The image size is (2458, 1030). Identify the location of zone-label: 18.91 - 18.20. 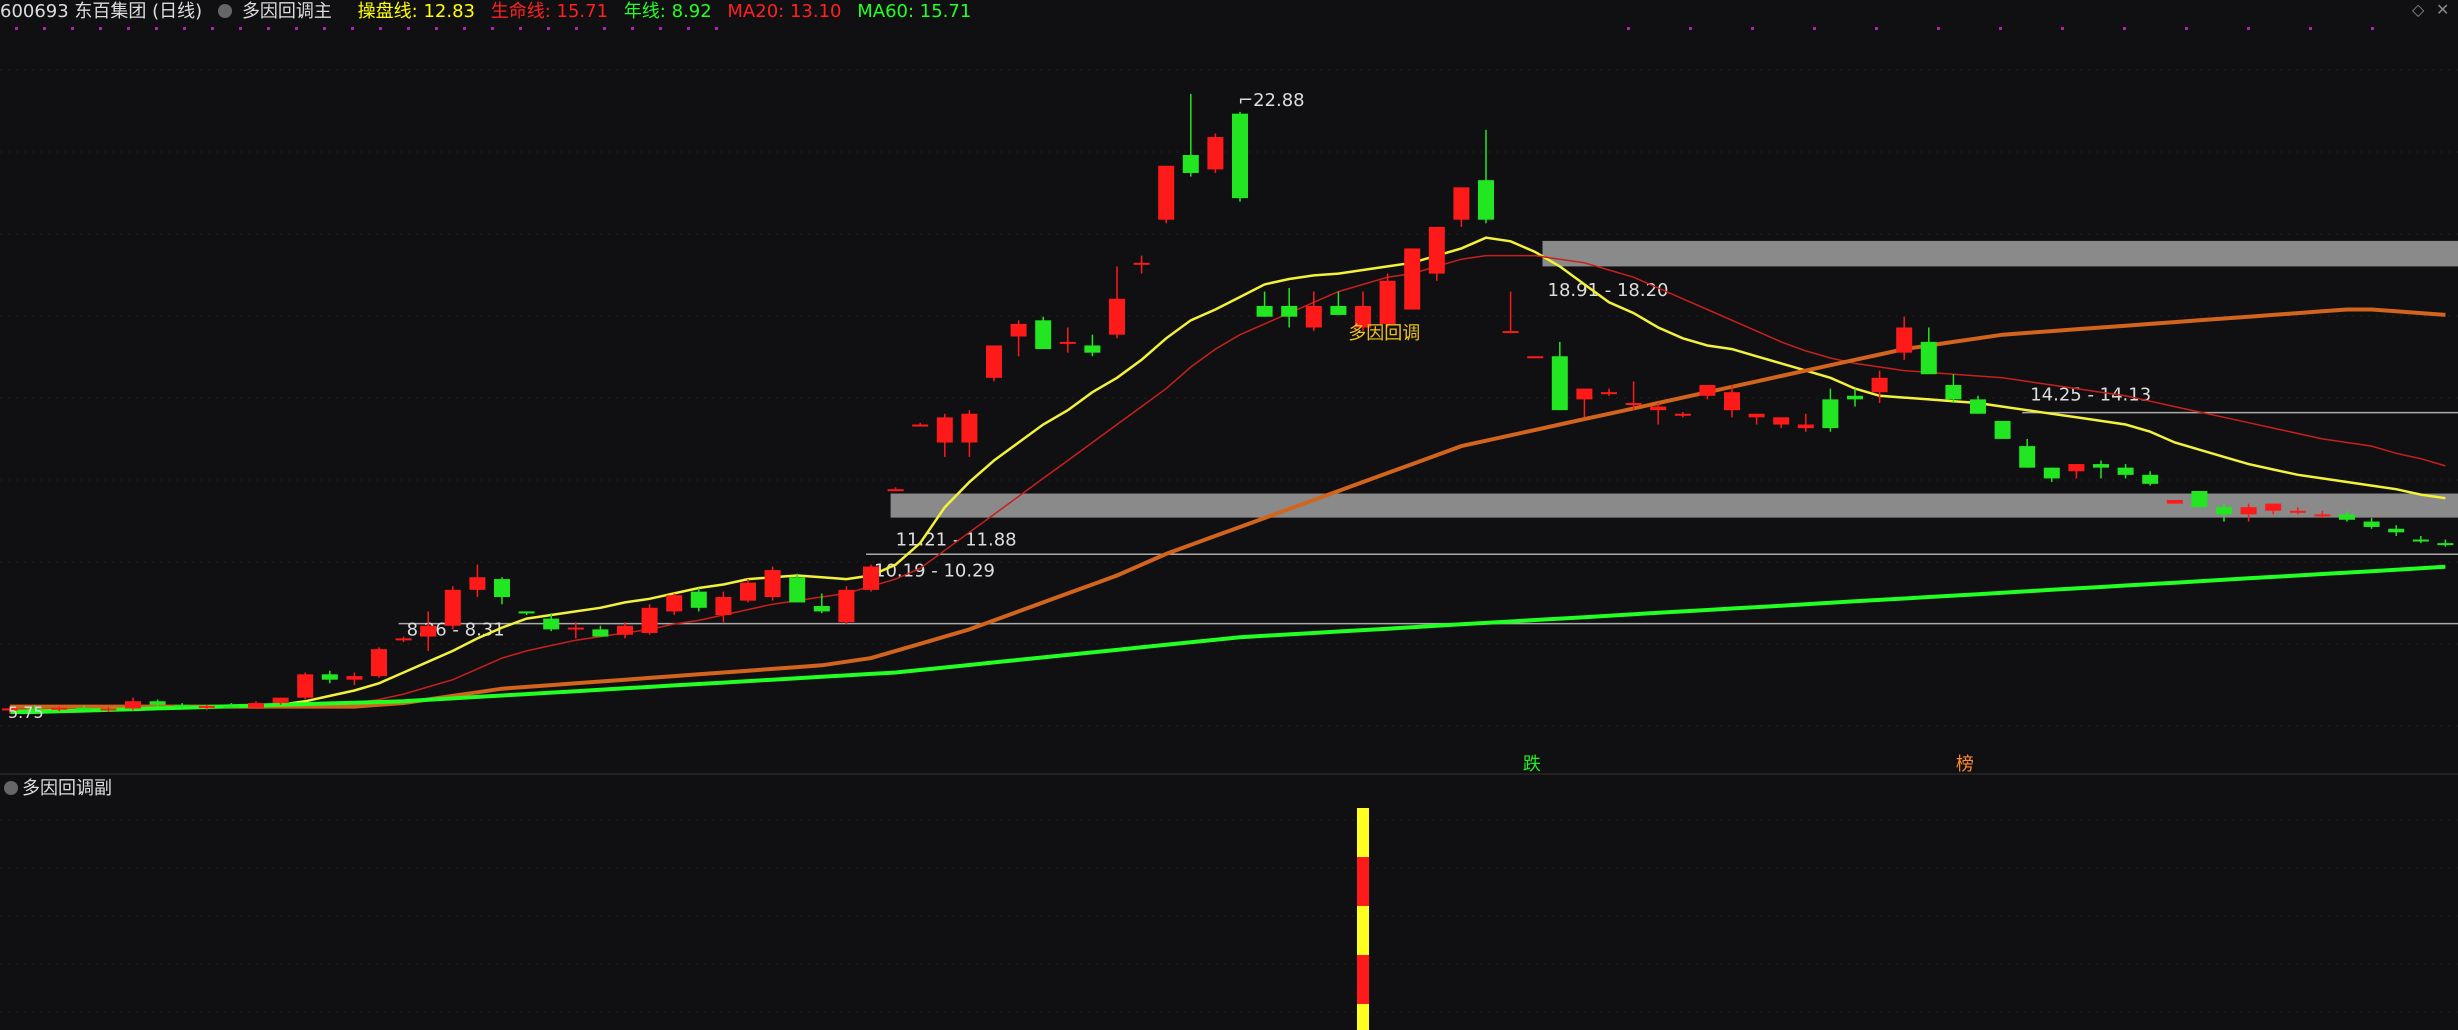
(1608, 290).